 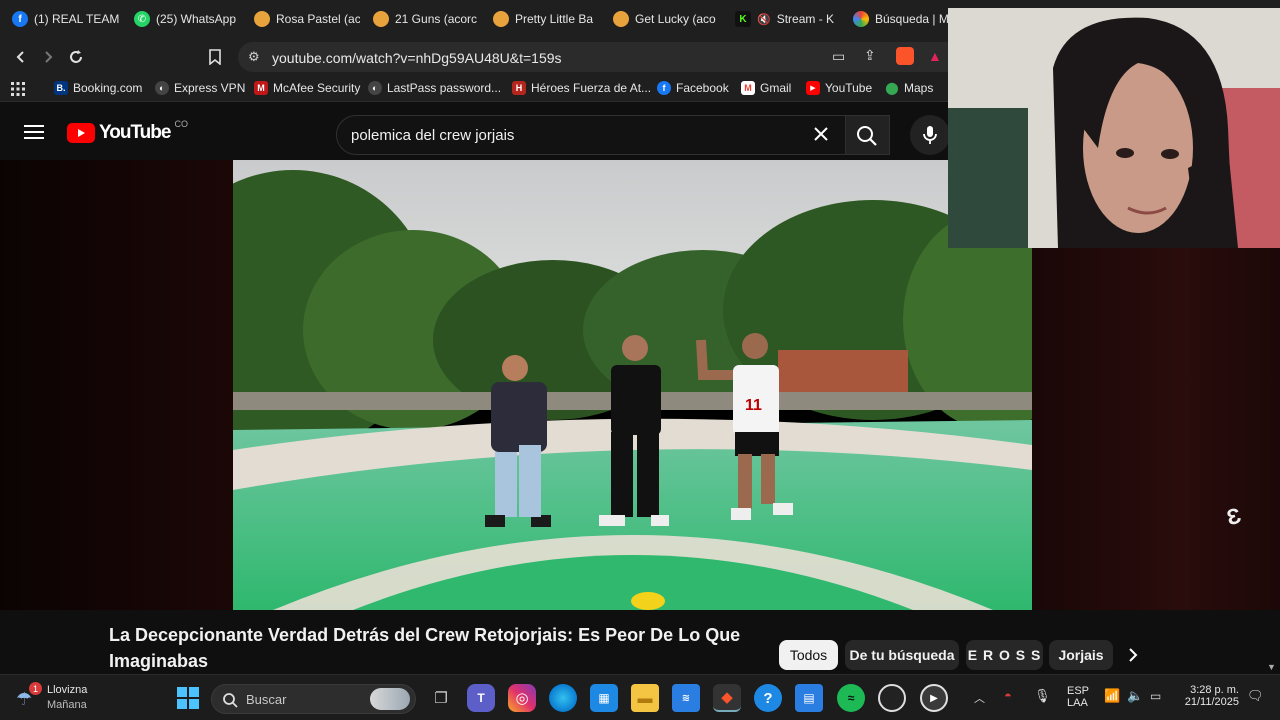 What do you see at coordinates (808, 655) in the screenshot?
I see `chip-todos: Todos` at bounding box center [808, 655].